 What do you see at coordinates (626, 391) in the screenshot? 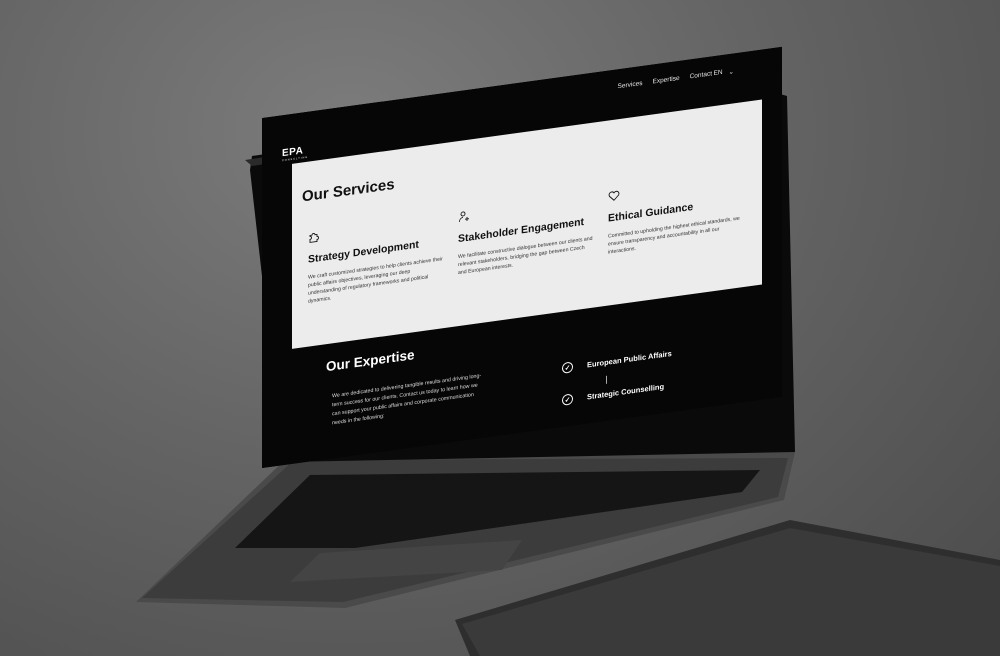
I see `expertise-item-label: Strategic Counselling` at bounding box center [626, 391].